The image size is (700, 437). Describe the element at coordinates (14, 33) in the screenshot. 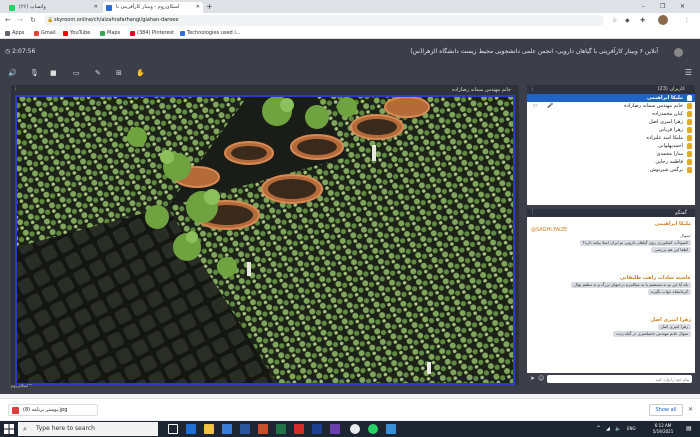

I see `bookmark-apps: Apps` at that location.